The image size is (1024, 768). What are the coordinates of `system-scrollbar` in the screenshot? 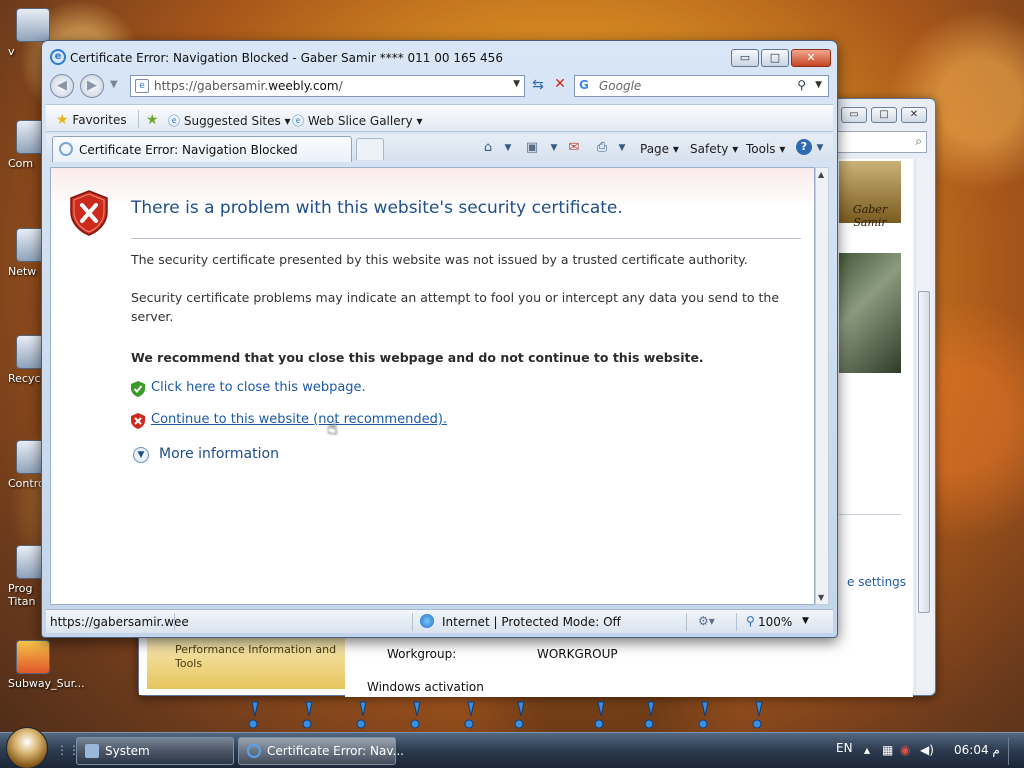 It's located at (923, 425).